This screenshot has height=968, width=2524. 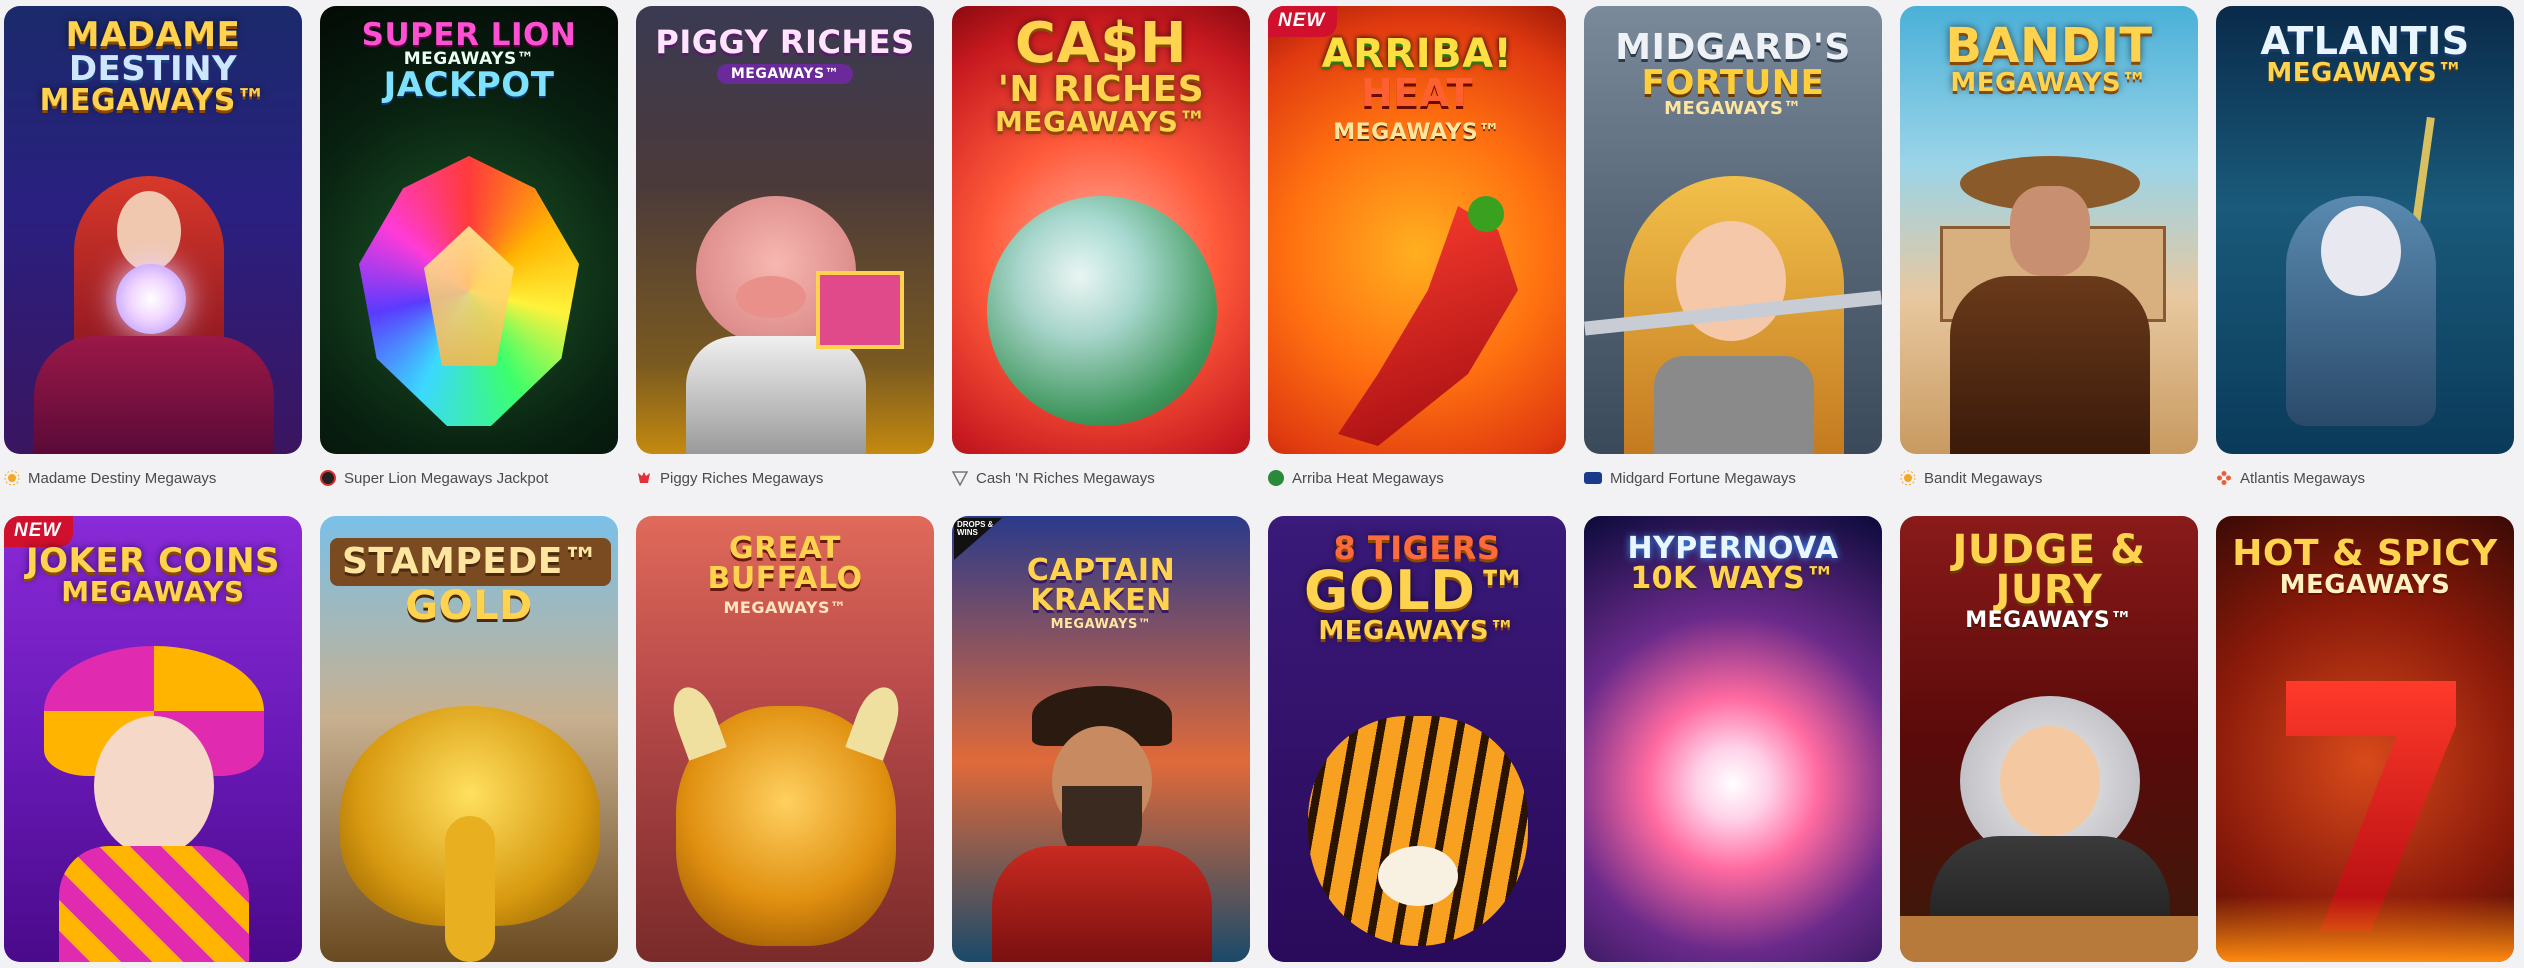 What do you see at coordinates (785, 563) in the screenshot?
I see `game-title-line: GREAT BUFFALO` at bounding box center [785, 563].